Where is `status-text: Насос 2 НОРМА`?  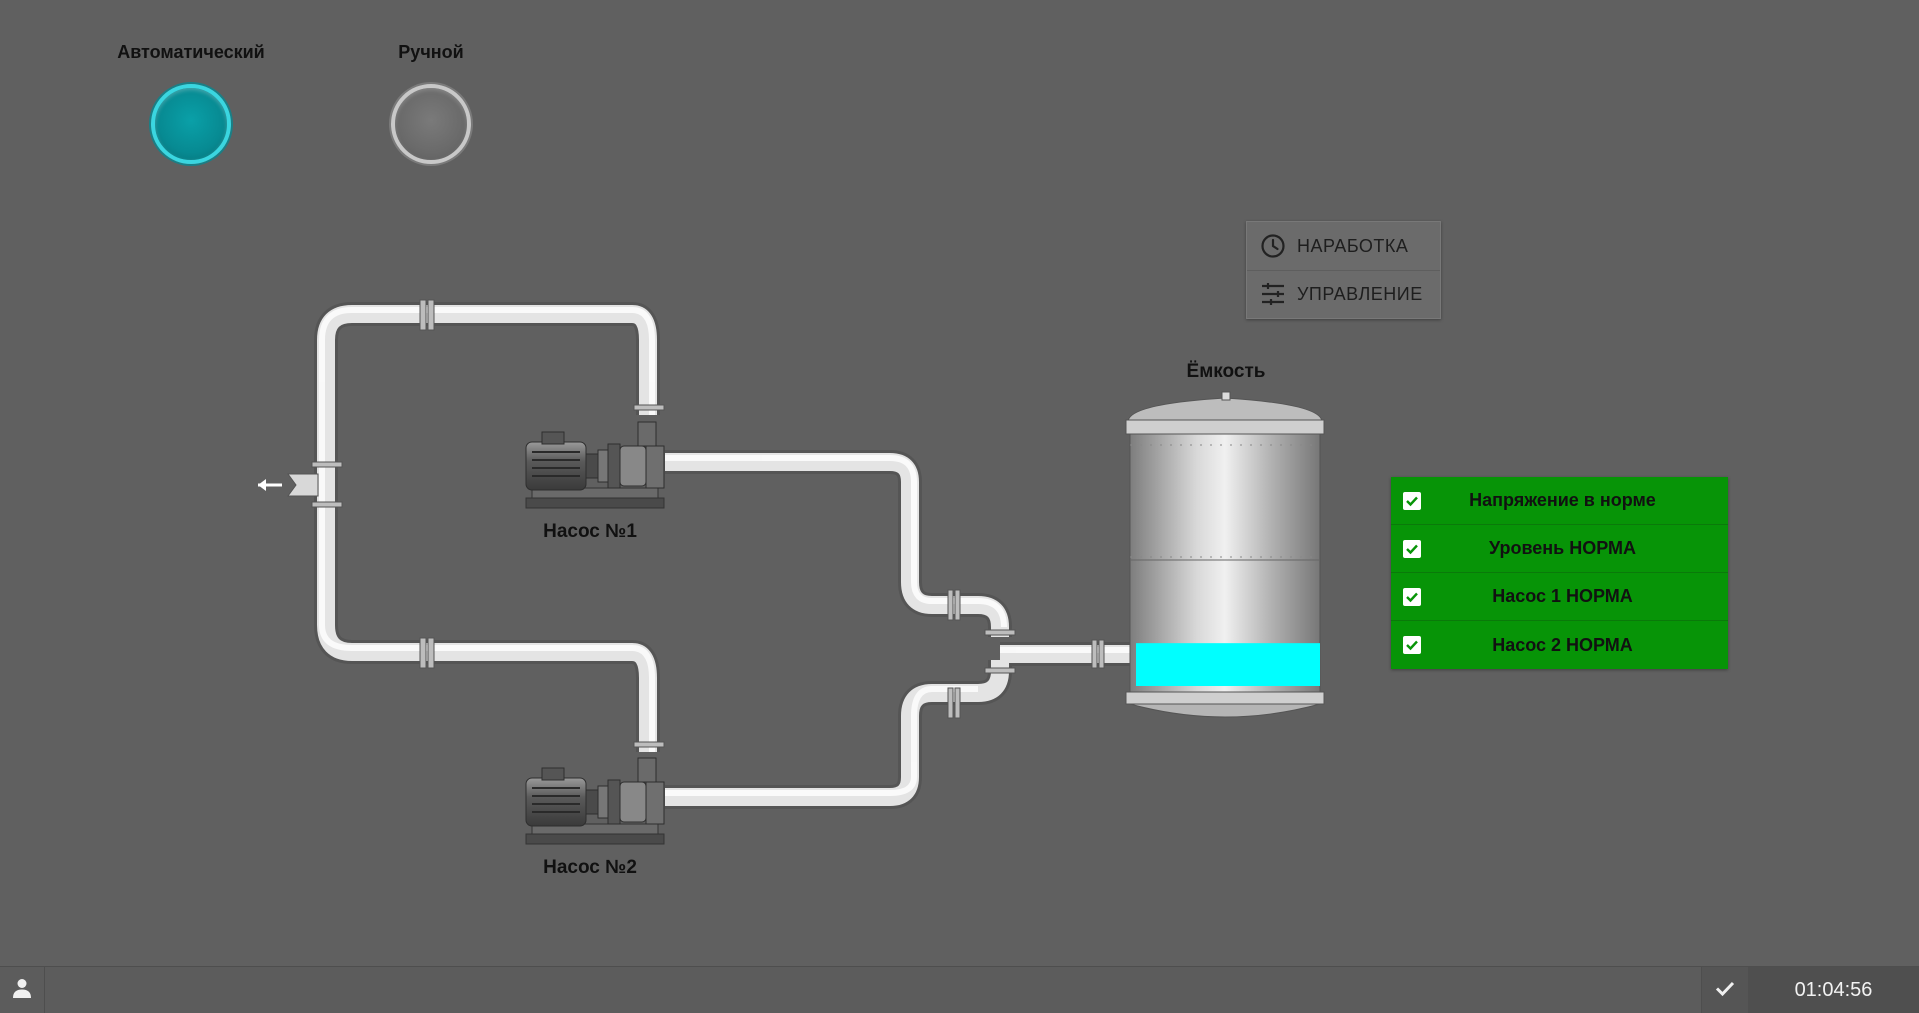
status-text: Насос 2 НОРМА is located at coordinates (1562, 644).